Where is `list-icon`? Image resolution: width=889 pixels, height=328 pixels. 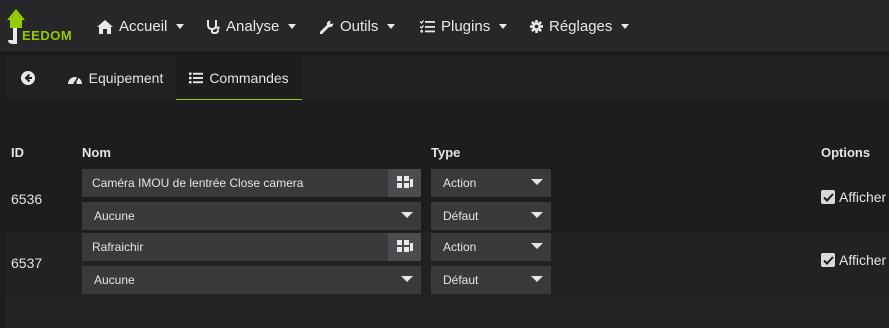
list-icon is located at coordinates (196, 77).